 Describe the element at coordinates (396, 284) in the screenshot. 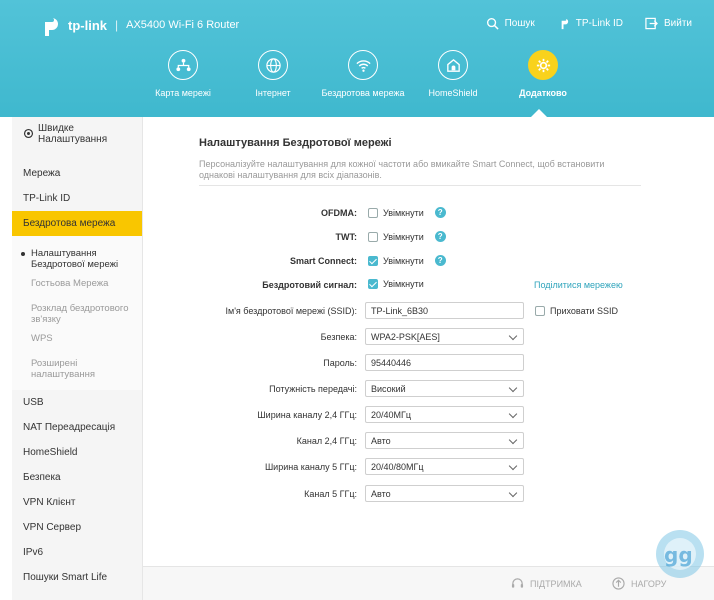

I see `broadcast-row: Увімкнути` at that location.